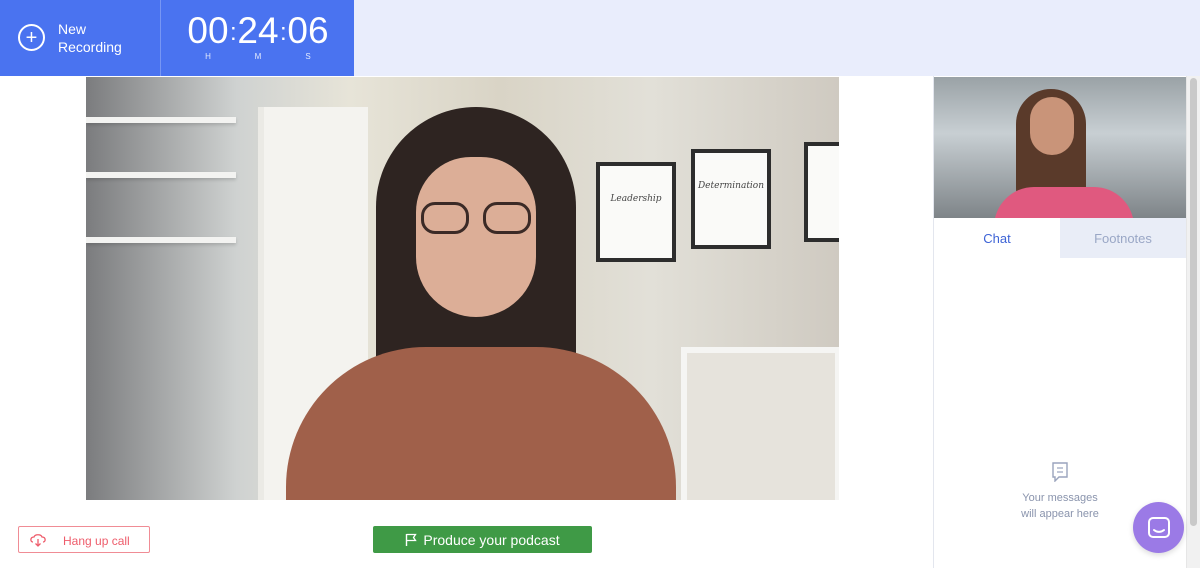 Image resolution: width=1200 pixels, height=568 pixels. What do you see at coordinates (760, 423) in the screenshot?
I see `shelf-unit` at bounding box center [760, 423].